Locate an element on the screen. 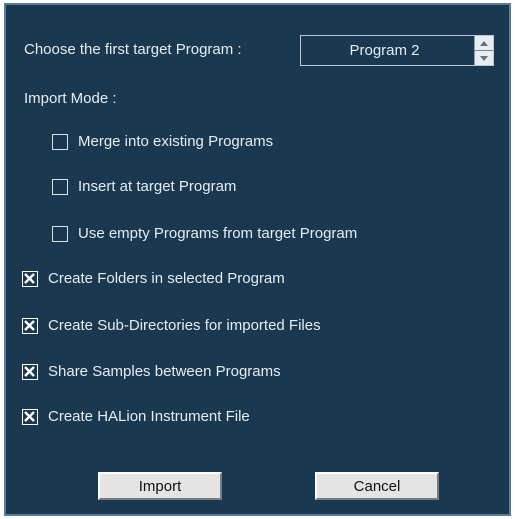  target-program-select: Program 2 is located at coordinates (397, 50).